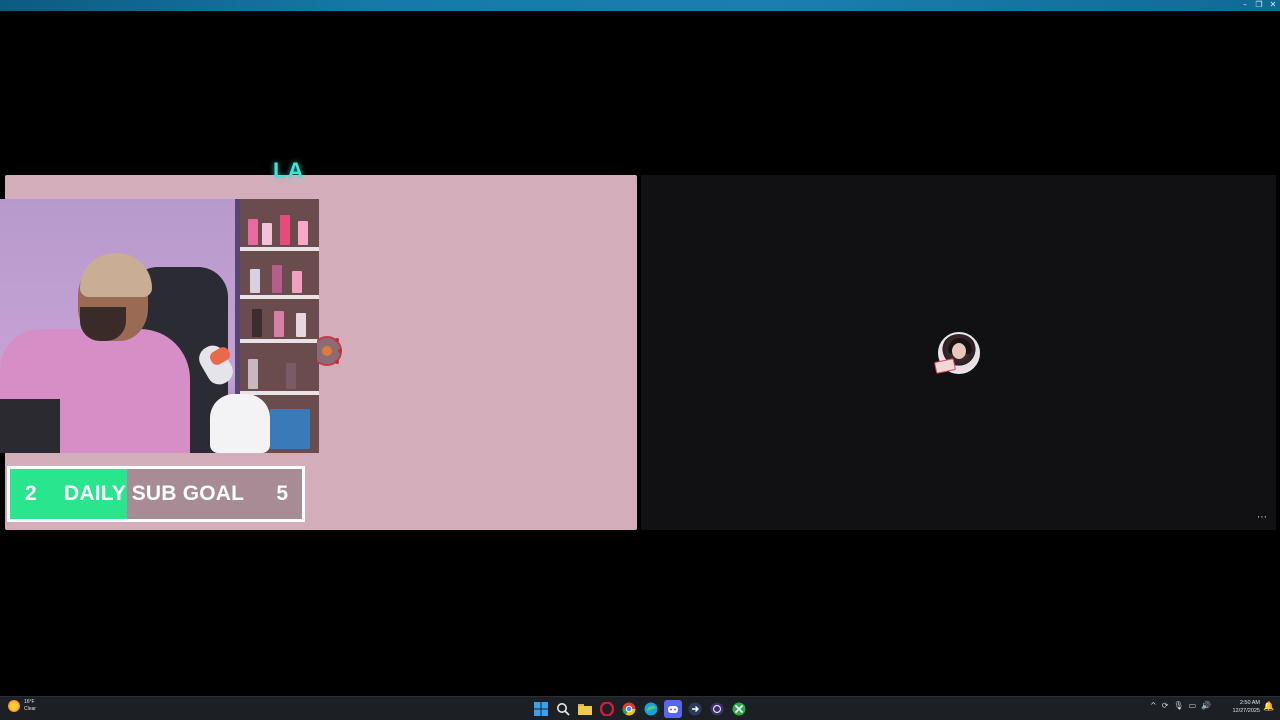  Describe the element at coordinates (717, 709) in the screenshot. I see `obs-icon` at that location.